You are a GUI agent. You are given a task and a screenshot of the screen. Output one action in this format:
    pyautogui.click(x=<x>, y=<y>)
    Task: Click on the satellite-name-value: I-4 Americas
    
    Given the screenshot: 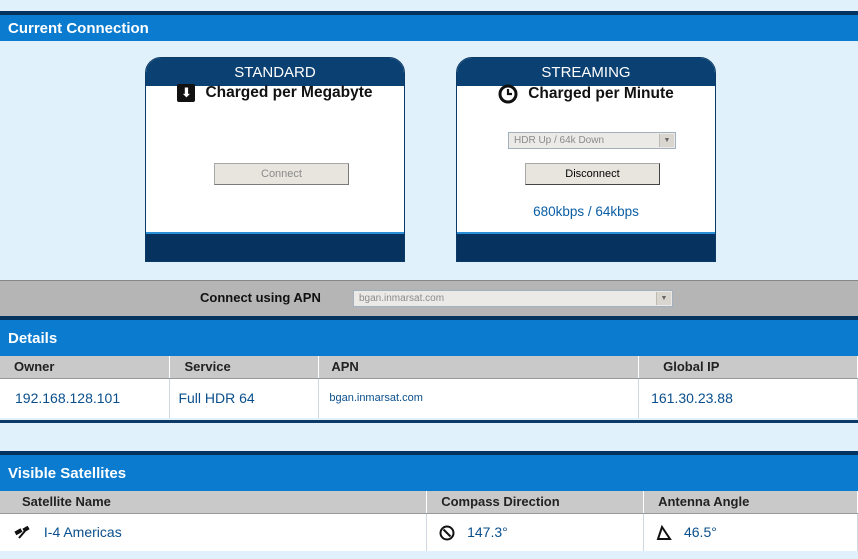 What is the action you would take?
    pyautogui.click(x=82, y=532)
    